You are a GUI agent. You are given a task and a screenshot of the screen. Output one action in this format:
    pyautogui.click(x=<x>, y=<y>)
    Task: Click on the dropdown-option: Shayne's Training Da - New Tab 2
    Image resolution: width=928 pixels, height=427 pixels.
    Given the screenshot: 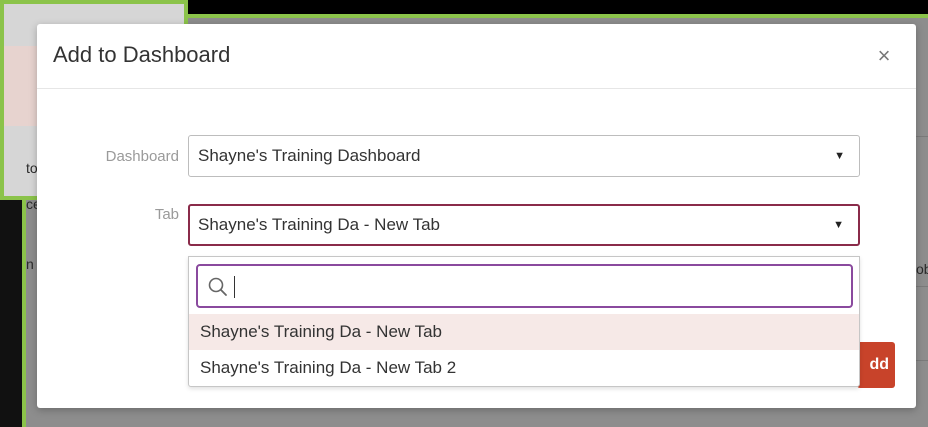 What is the action you would take?
    pyautogui.click(x=524, y=368)
    